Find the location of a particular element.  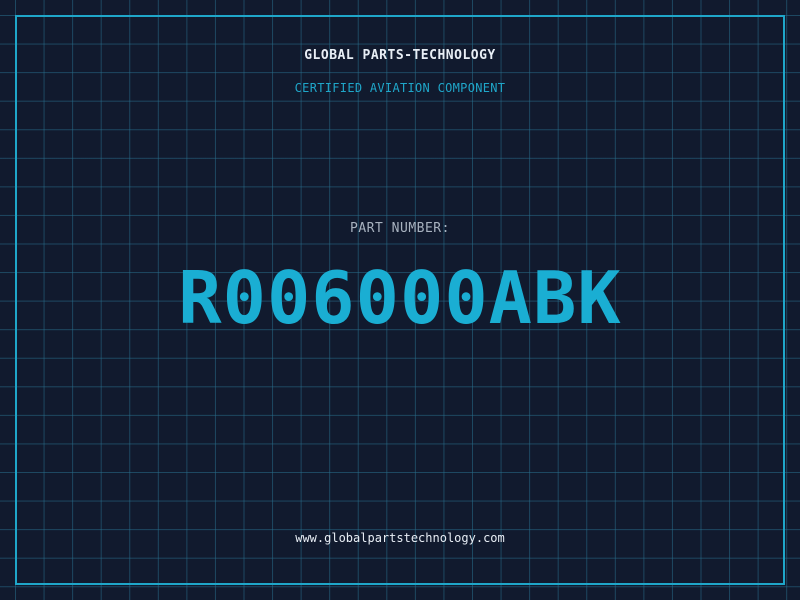

certification-tagline: CERTIFIED AVIATION COMPONENT is located at coordinates (400, 88).